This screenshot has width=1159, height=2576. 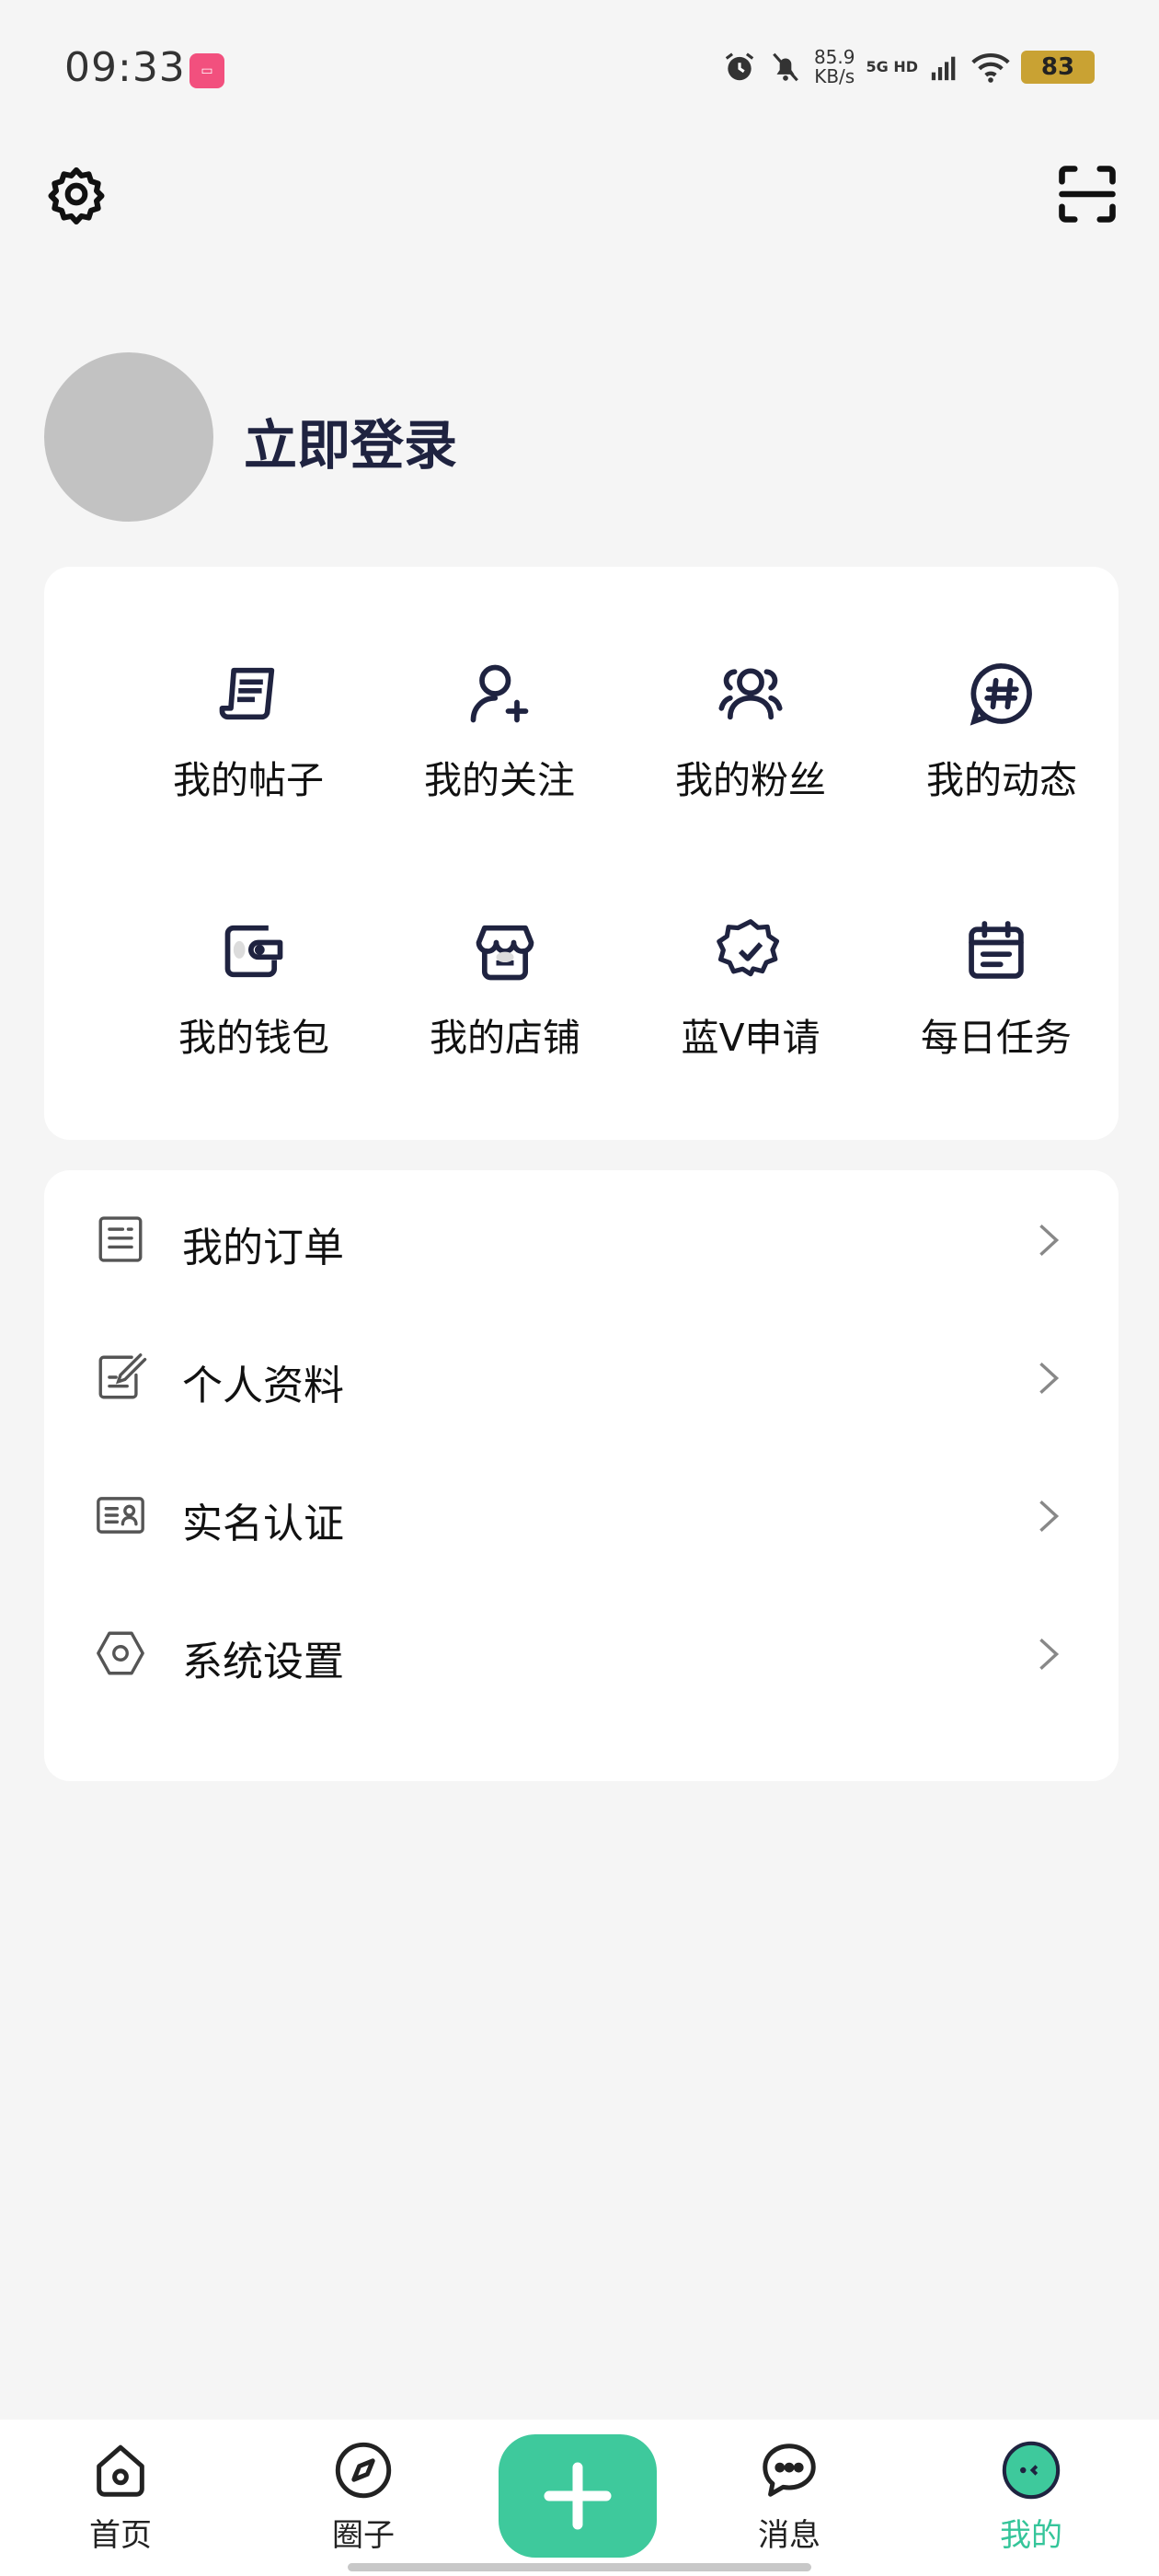 What do you see at coordinates (263, 1524) in the screenshot?
I see `menu-item-label: 实名认证` at bounding box center [263, 1524].